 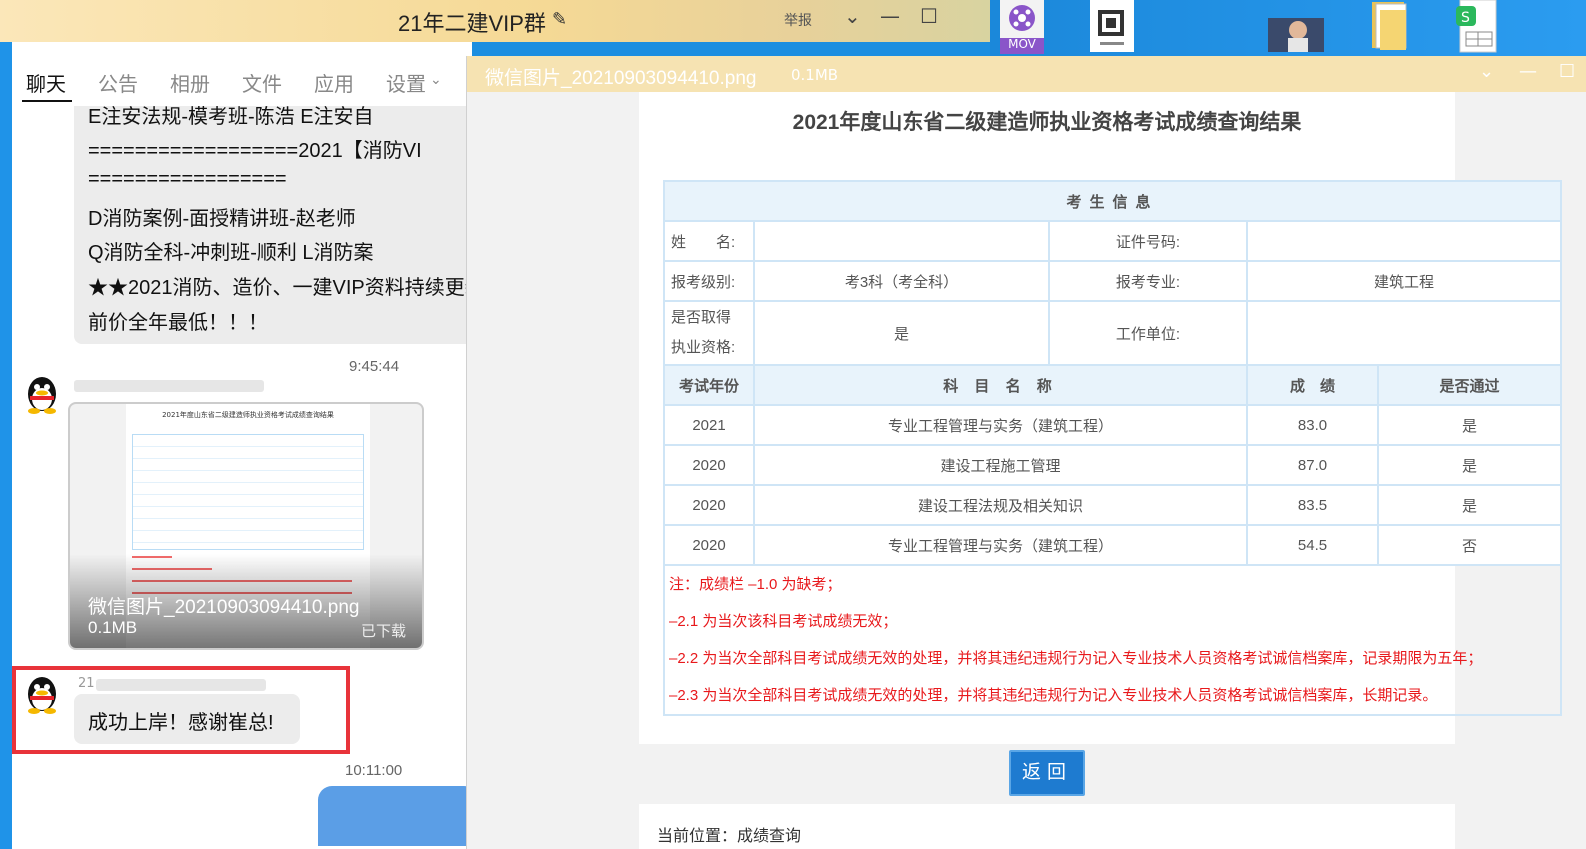 What do you see at coordinates (1404, 281) in the screenshot?
I see `major-value: 建筑工程` at bounding box center [1404, 281].